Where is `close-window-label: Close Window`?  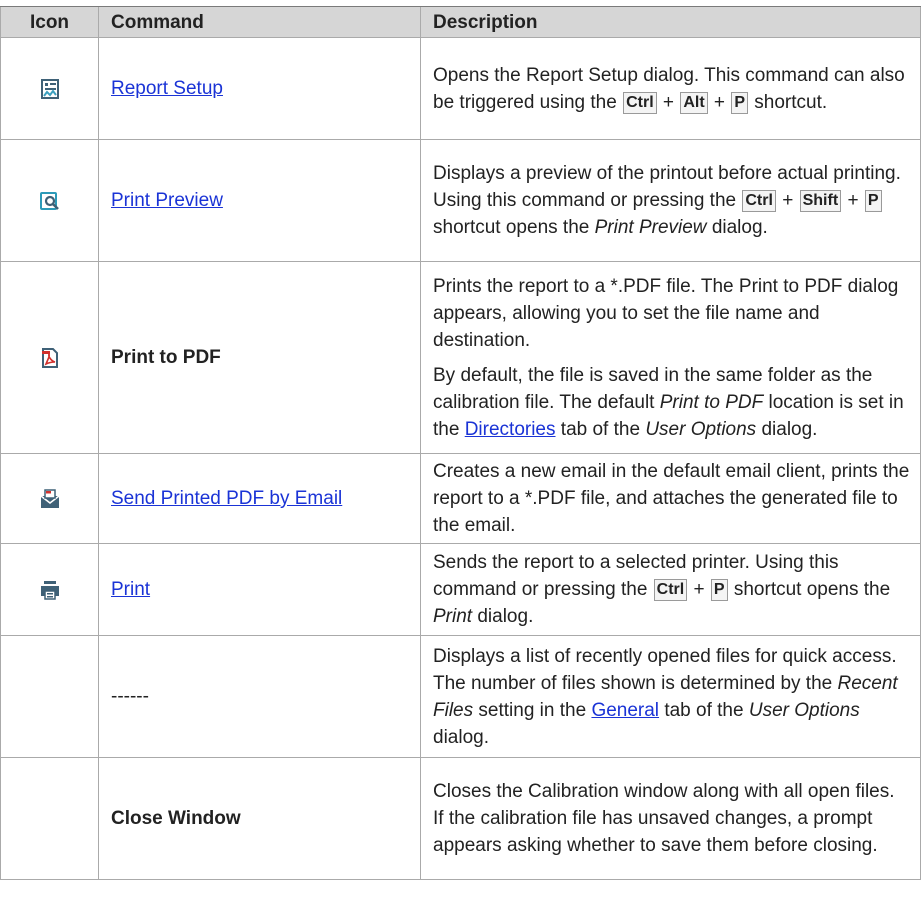 close-window-label: Close Window is located at coordinates (176, 818).